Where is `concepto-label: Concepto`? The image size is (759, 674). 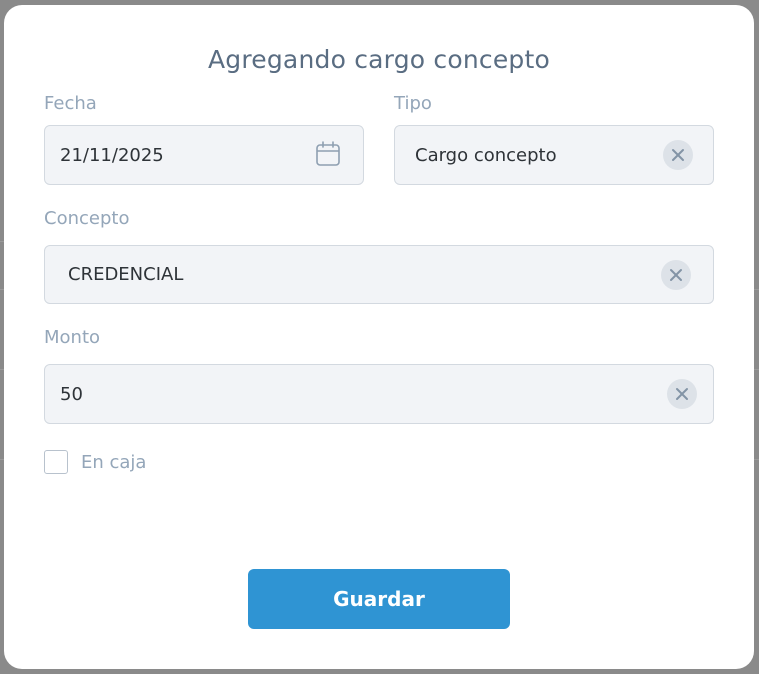 concepto-label: Concepto is located at coordinates (87, 218).